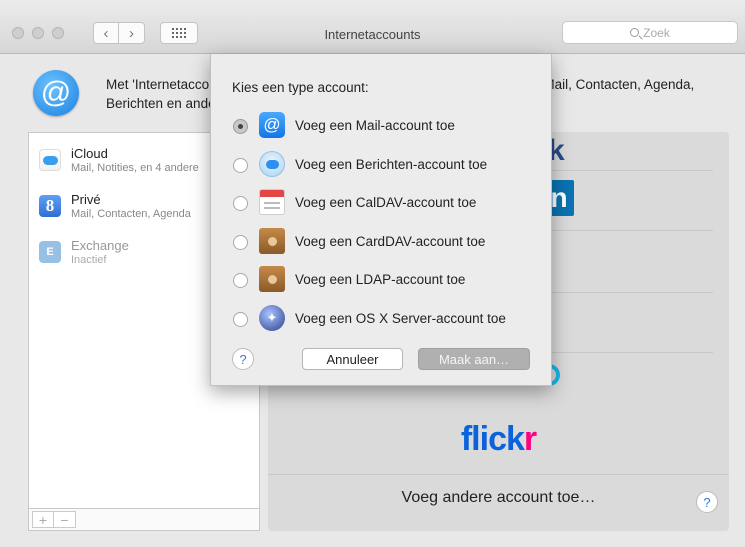 This screenshot has width=745, height=547. Describe the element at coordinates (50, 160) in the screenshot. I see `icloud-icon` at that location.